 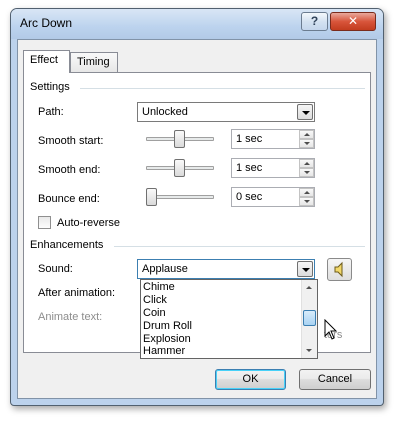 I want to click on list-item: Coin, so click(x=154, y=313).